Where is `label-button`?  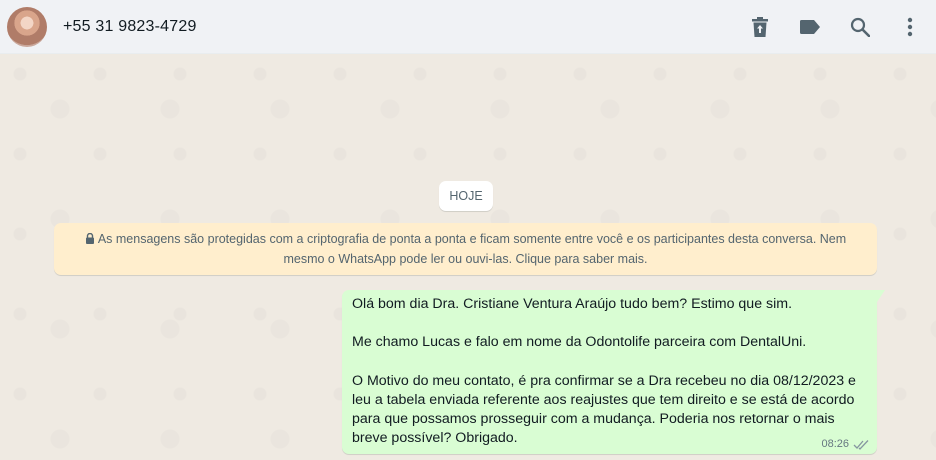
label-button is located at coordinates (810, 27).